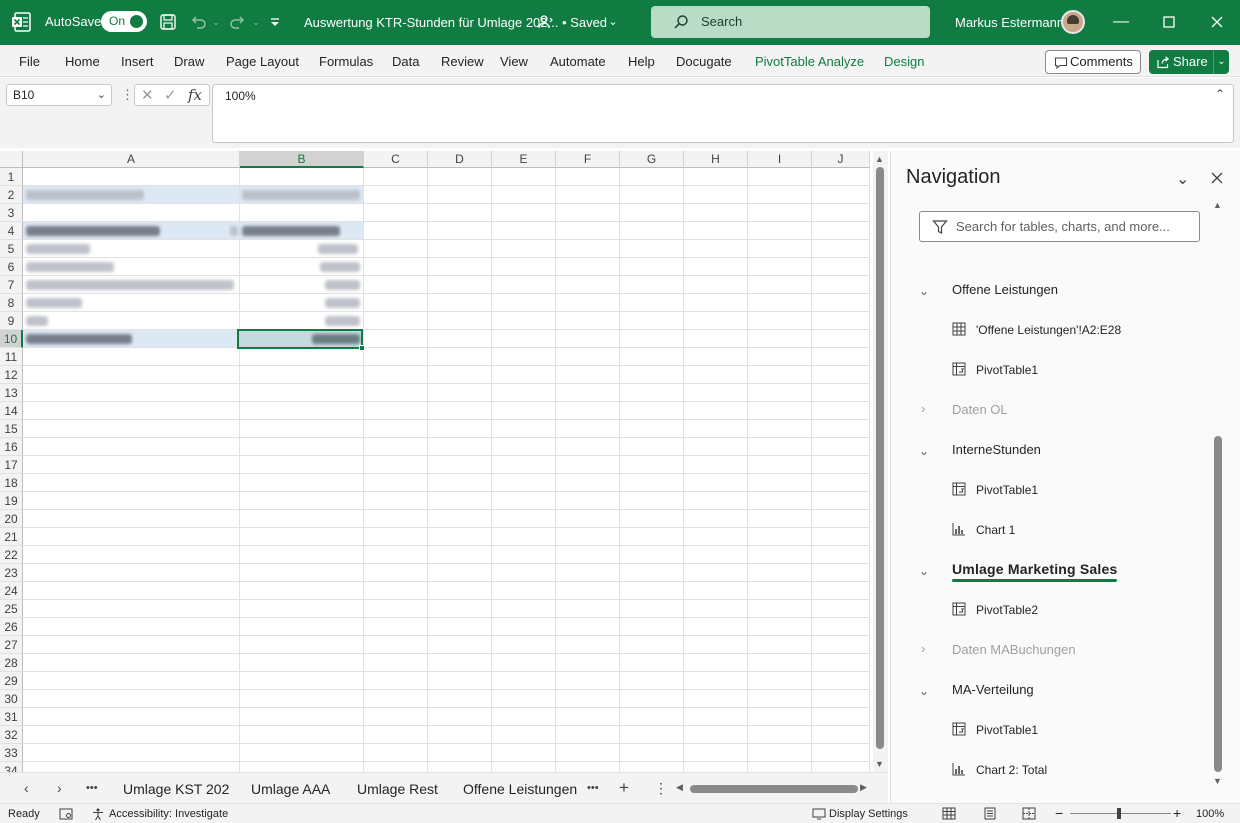 The image size is (1240, 823). I want to click on undo-dropdown-icon: ⌄, so click(216, 22).